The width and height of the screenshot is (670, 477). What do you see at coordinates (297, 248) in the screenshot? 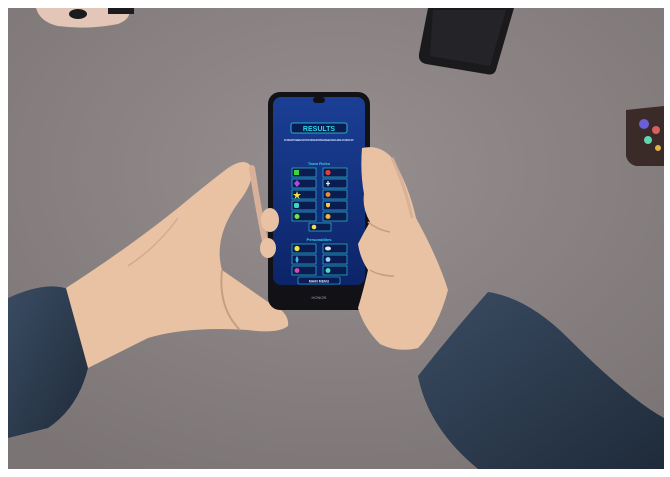
I see `sun-icon` at bounding box center [297, 248].